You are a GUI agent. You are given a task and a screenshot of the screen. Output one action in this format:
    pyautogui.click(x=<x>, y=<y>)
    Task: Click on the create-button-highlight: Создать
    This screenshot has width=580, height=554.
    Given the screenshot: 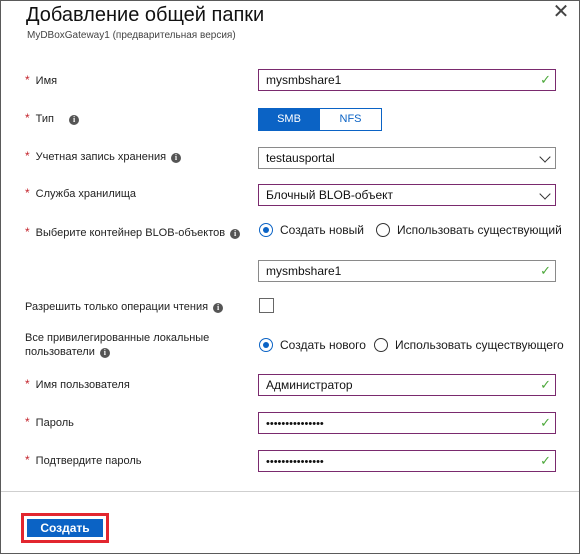 What is the action you would take?
    pyautogui.click(x=65, y=528)
    